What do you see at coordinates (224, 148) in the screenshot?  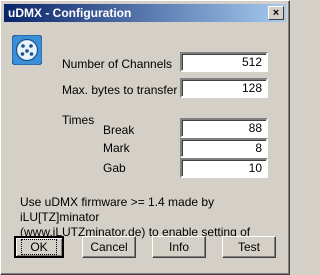 I see `mark-field` at bounding box center [224, 148].